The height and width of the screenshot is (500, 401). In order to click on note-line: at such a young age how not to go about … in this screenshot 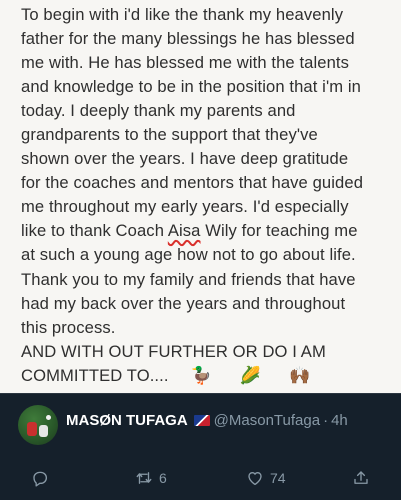, I will do `click(188, 255)`.